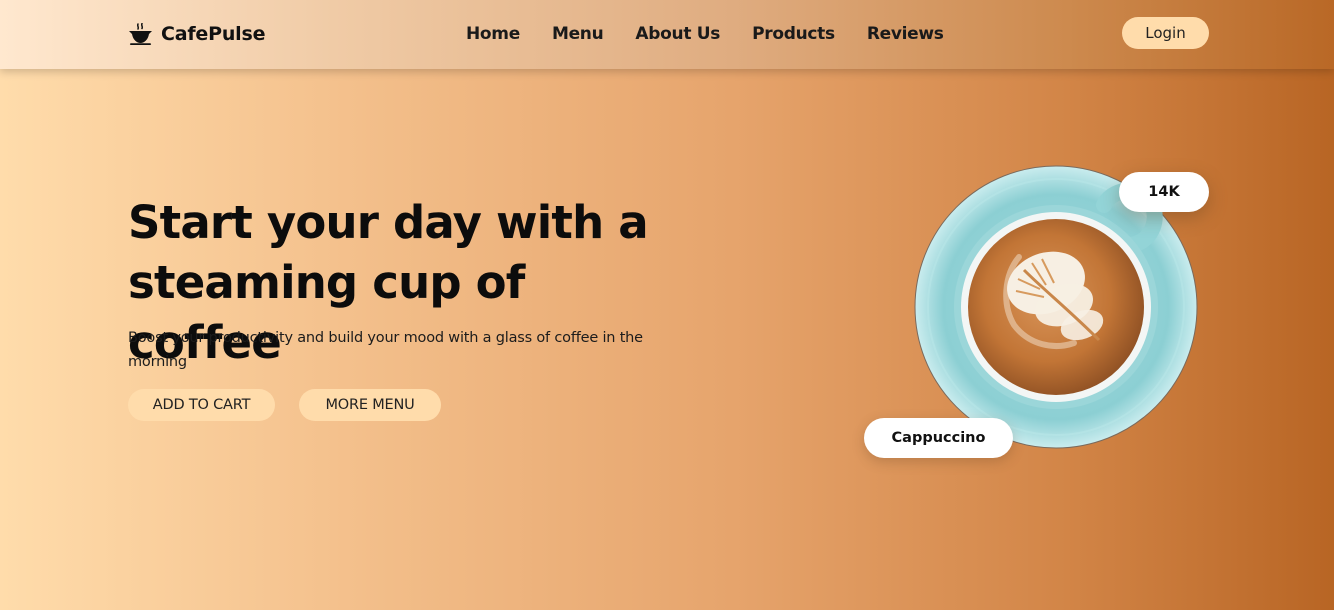 The image size is (1334, 610). I want to click on likes-count-badge: 14K, so click(1164, 192).